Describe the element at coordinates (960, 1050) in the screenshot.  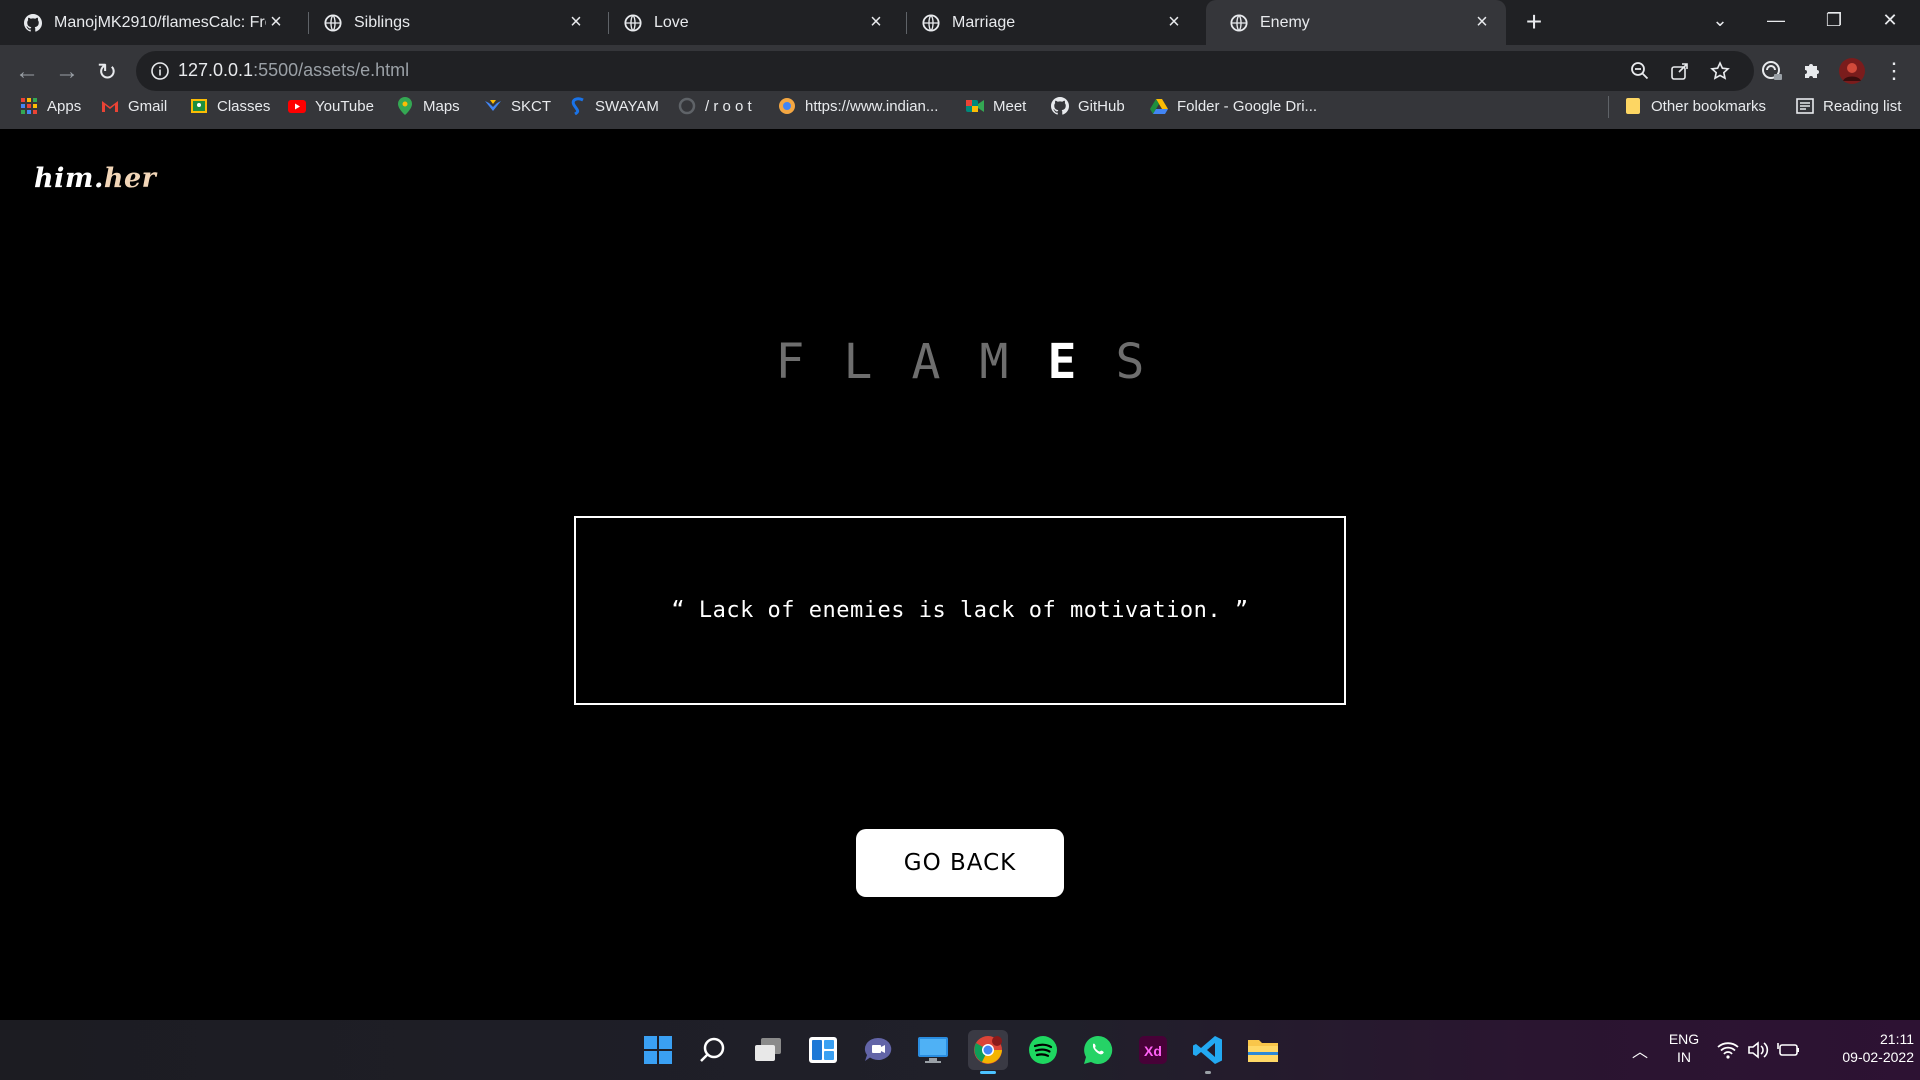
I see `windows-taskbar: Xd ︿ ENG IN 21:11 09-02-2022` at that location.